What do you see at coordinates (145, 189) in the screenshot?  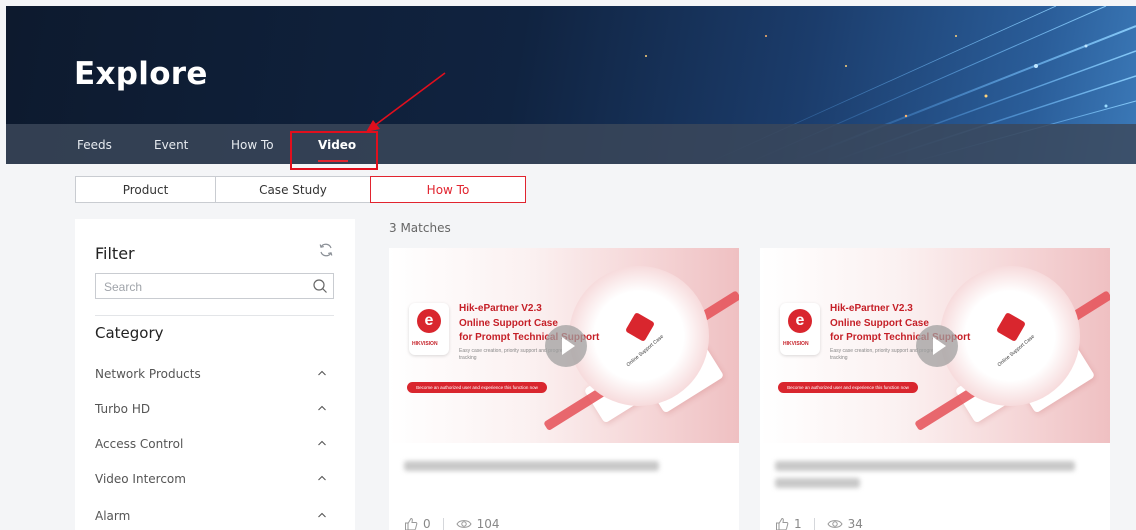 I see `subtab-product: Product` at bounding box center [145, 189].